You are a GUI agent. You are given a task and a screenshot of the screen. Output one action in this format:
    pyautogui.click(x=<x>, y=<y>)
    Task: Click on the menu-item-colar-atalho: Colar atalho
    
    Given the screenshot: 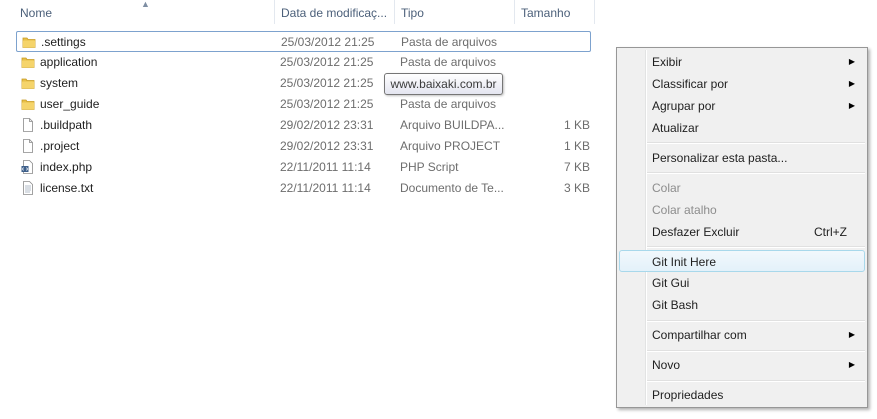 What is the action you would take?
    pyautogui.click(x=742, y=210)
    